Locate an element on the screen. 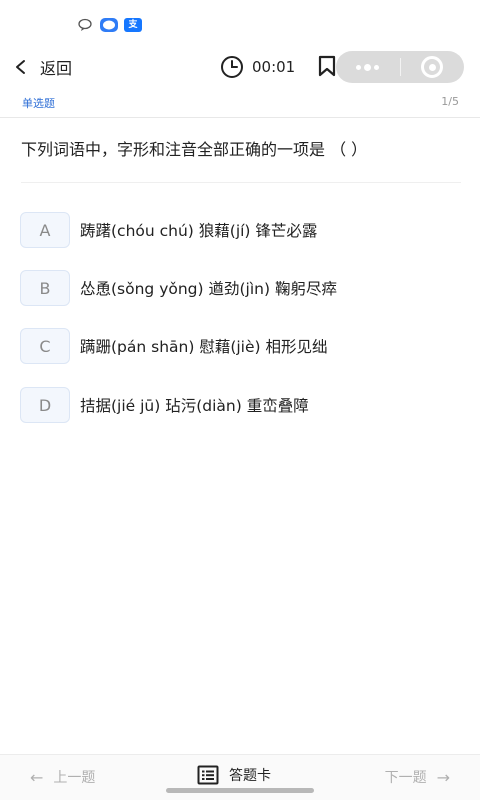 The height and width of the screenshot is (800, 480). more-button is located at coordinates (368, 67).